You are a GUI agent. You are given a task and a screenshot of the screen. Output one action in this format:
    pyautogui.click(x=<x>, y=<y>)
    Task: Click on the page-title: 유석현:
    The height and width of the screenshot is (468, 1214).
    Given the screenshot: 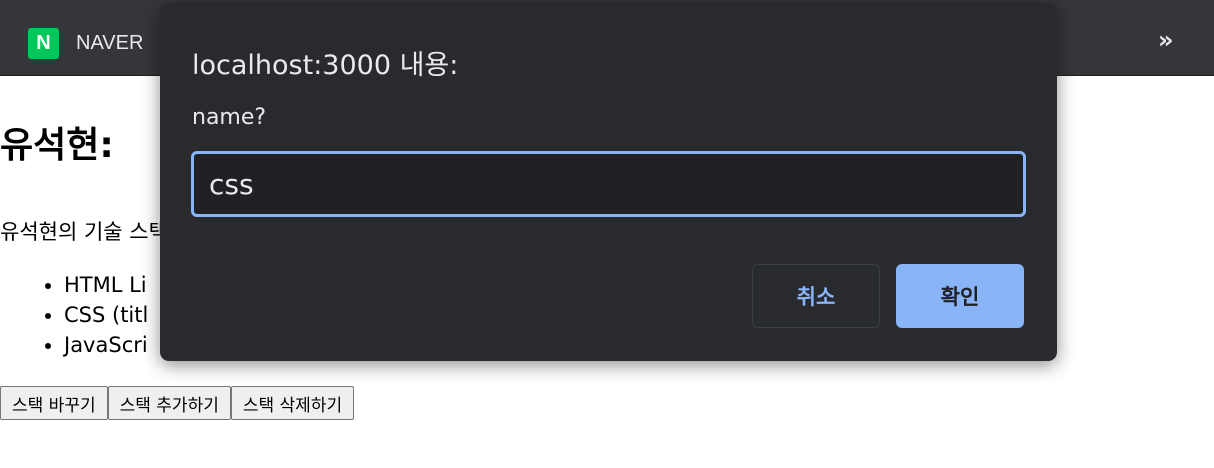 What is the action you would take?
    pyautogui.click(x=57, y=145)
    